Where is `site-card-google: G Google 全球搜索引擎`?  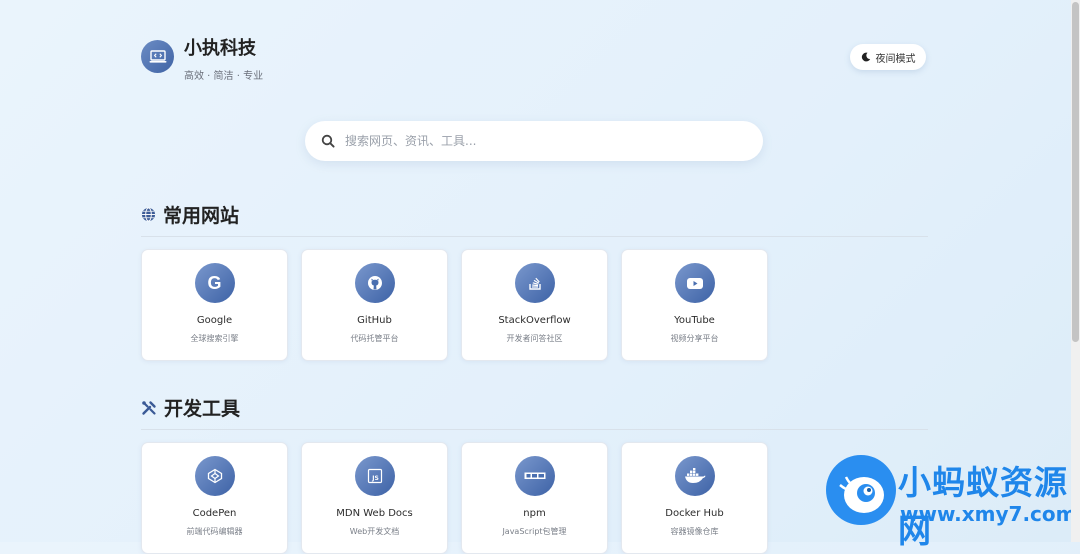
site-card-google: G Google 全球搜索引擎 is located at coordinates (214, 305).